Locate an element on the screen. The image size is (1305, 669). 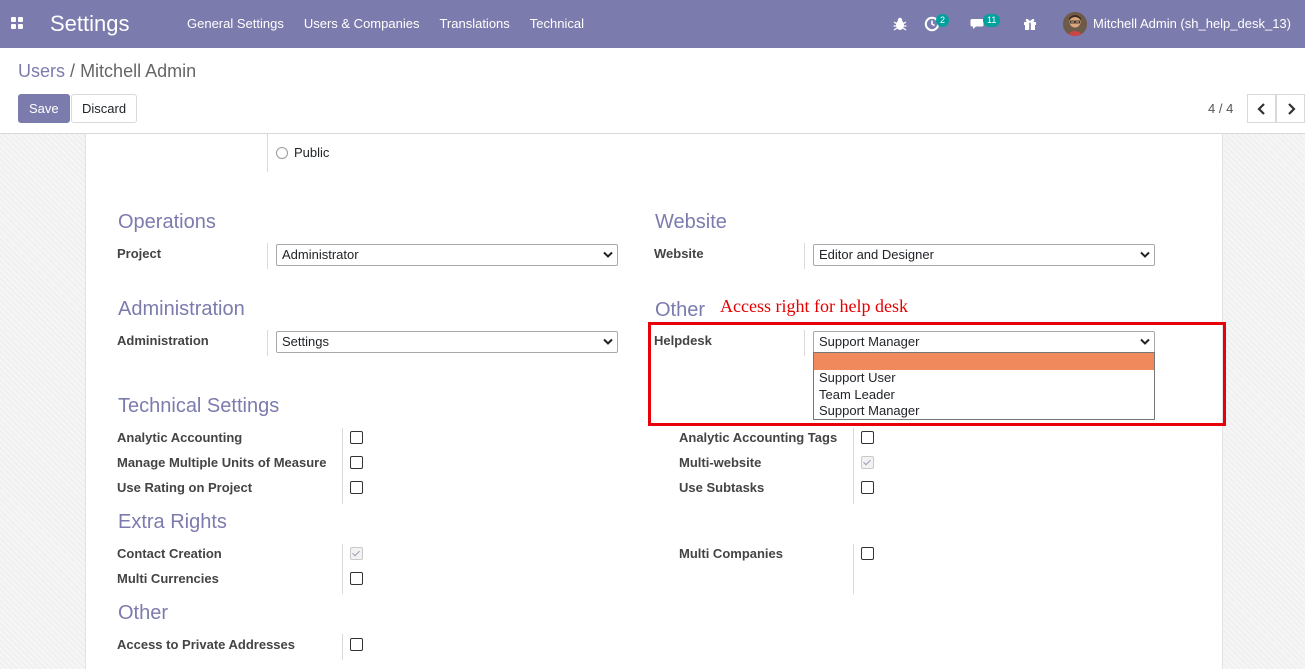
pager-next-button is located at coordinates (1290, 108).